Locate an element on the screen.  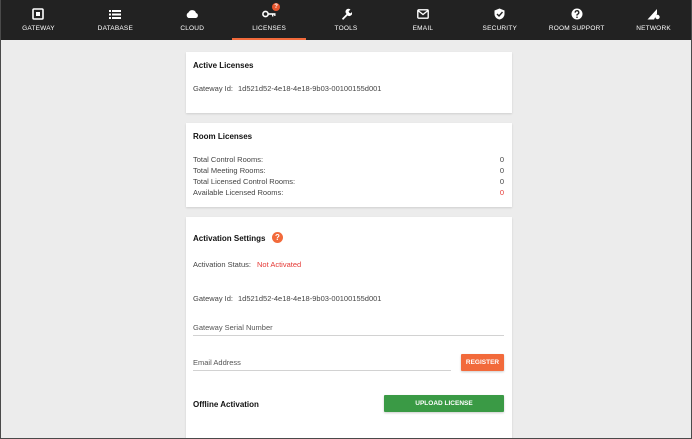
total-licensed-control-rooms-label: Total Licensed Control Rooms: is located at coordinates (244, 181).